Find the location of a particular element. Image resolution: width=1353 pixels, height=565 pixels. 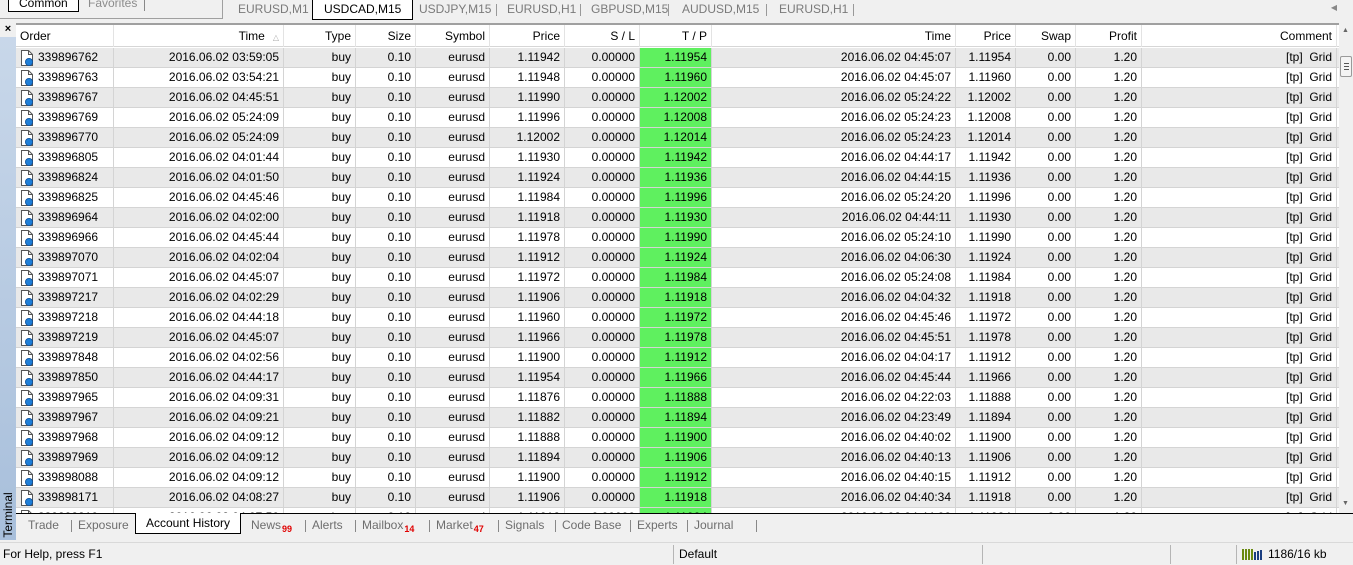

terminal-tab-market: Market47 is located at coordinates (460, 526).